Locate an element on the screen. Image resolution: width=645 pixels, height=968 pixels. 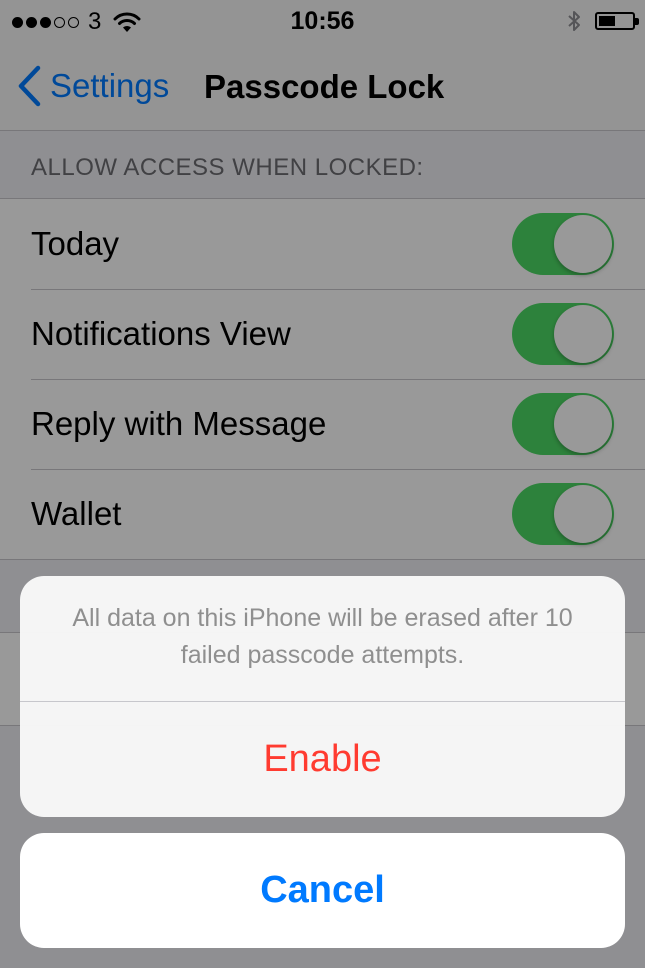
cancel-button: Cancel is located at coordinates (322, 890).